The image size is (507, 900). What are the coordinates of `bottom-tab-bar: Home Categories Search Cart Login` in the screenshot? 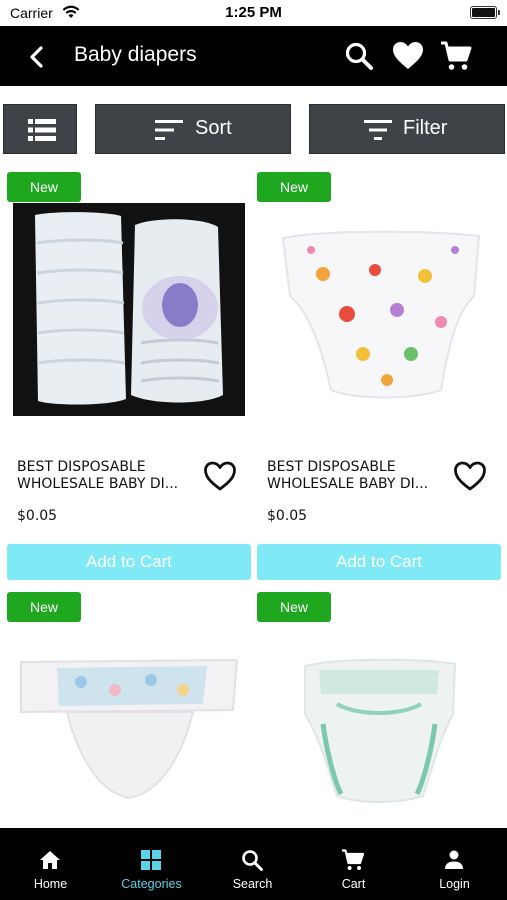 It's located at (253, 864).